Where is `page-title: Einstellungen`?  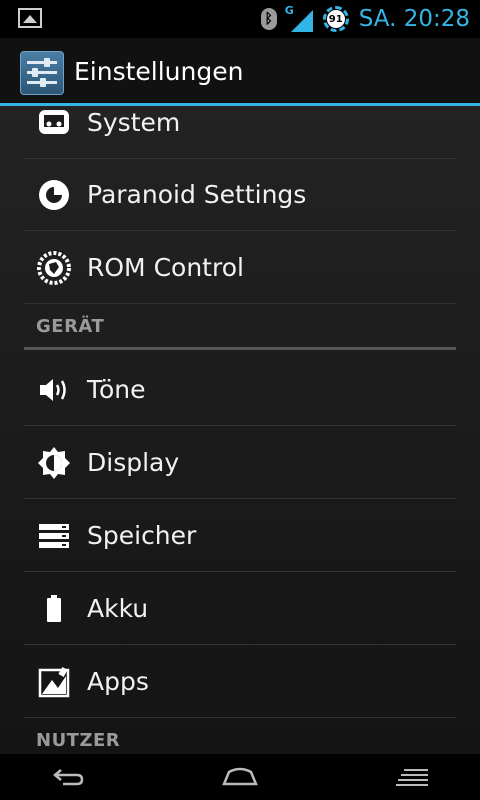 page-title: Einstellungen is located at coordinates (159, 71).